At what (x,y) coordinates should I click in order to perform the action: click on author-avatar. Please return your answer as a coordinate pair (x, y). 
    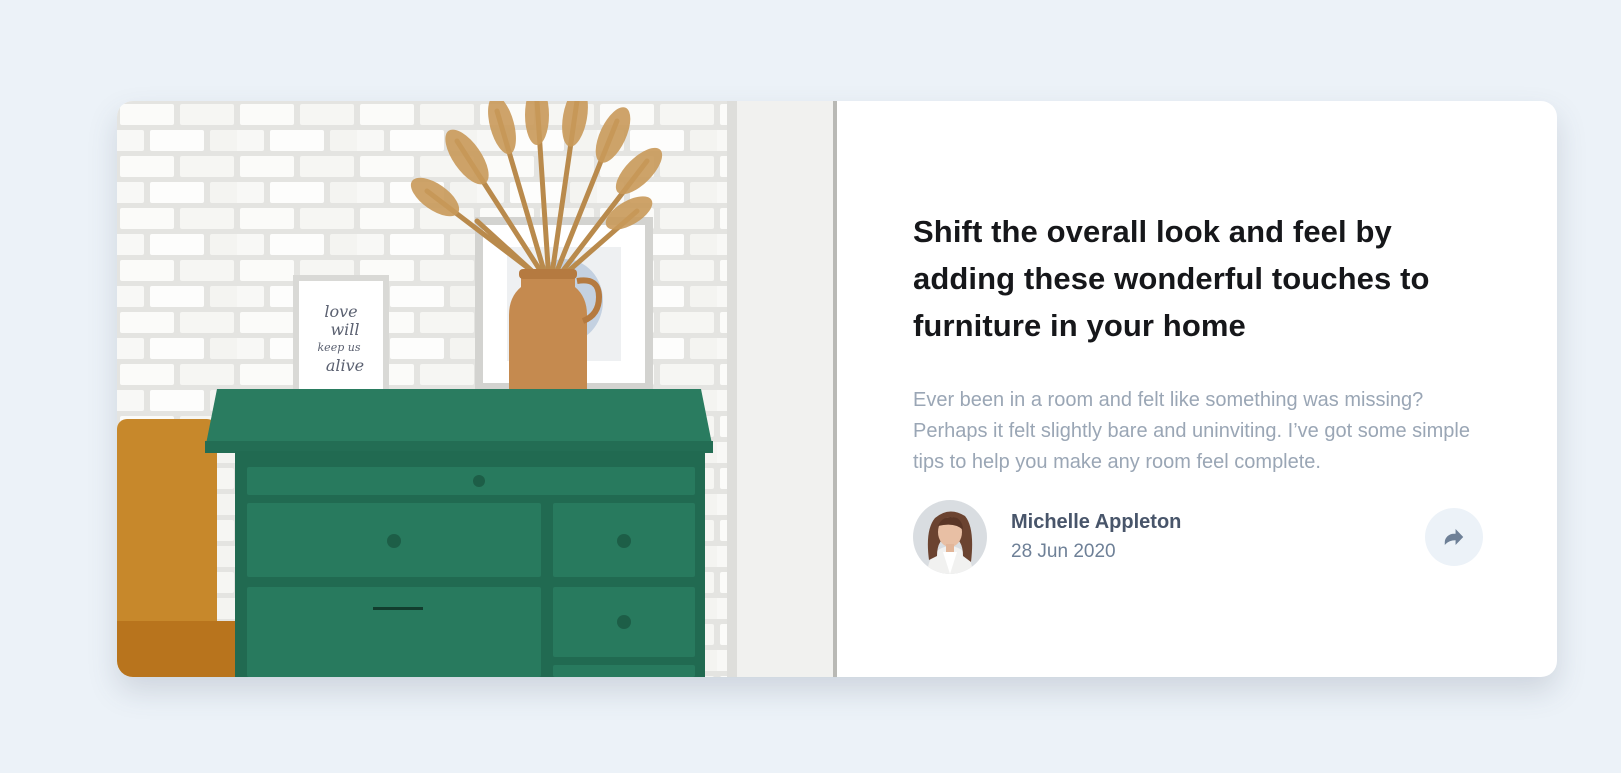
    Looking at the image, I should click on (950, 537).